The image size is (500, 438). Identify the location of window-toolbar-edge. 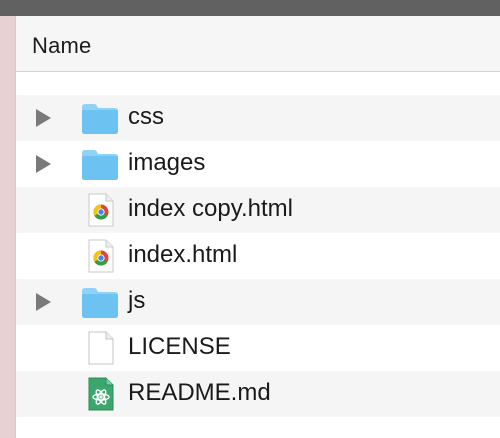
(250, 8).